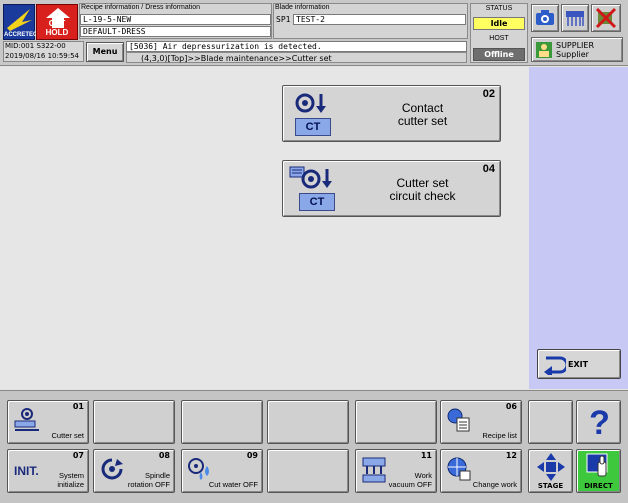 The height and width of the screenshot is (503, 628). I want to click on recipe-list-icon, so click(458, 420).